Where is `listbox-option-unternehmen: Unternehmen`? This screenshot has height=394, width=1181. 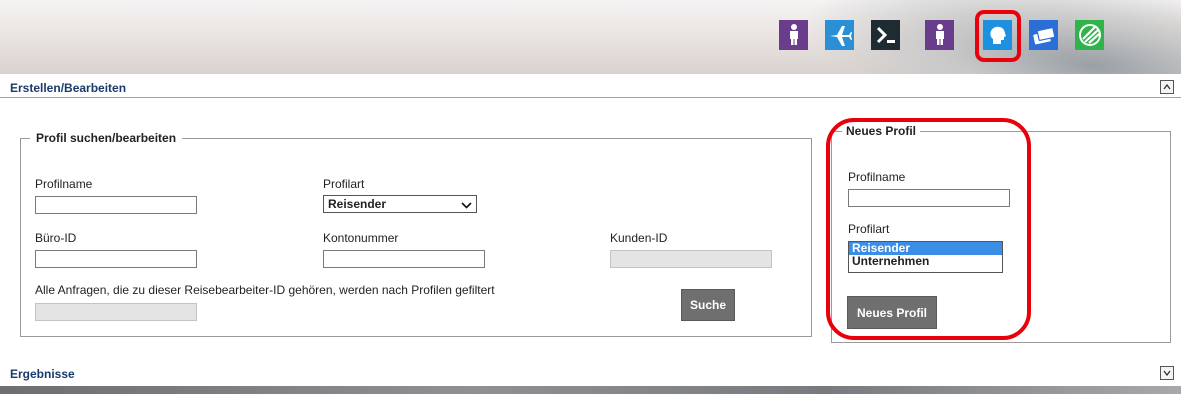
listbox-option-unternehmen: Unternehmen is located at coordinates (925, 261).